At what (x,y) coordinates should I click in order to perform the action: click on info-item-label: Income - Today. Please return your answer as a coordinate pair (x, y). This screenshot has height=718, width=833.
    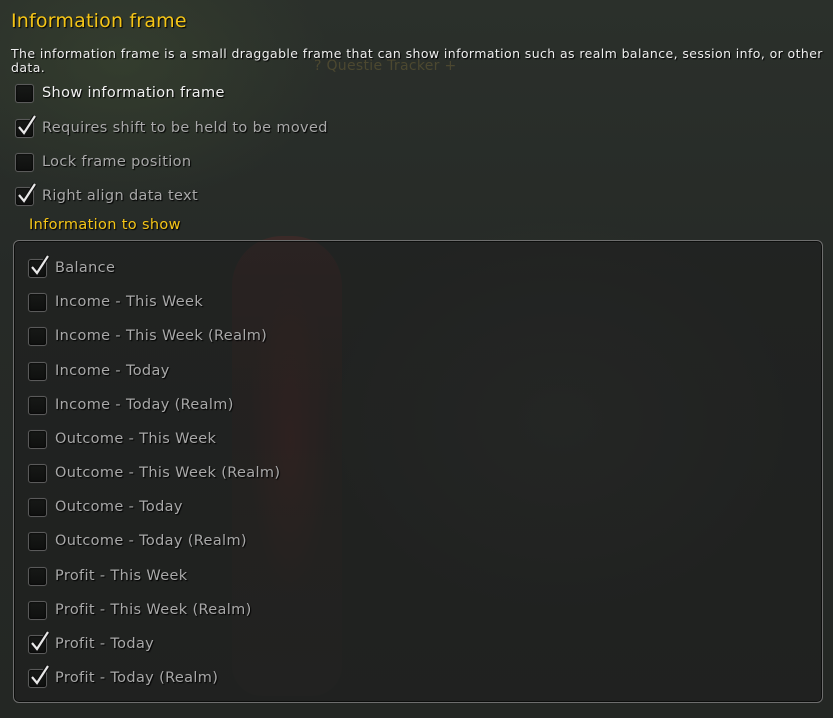
    Looking at the image, I should click on (112, 371).